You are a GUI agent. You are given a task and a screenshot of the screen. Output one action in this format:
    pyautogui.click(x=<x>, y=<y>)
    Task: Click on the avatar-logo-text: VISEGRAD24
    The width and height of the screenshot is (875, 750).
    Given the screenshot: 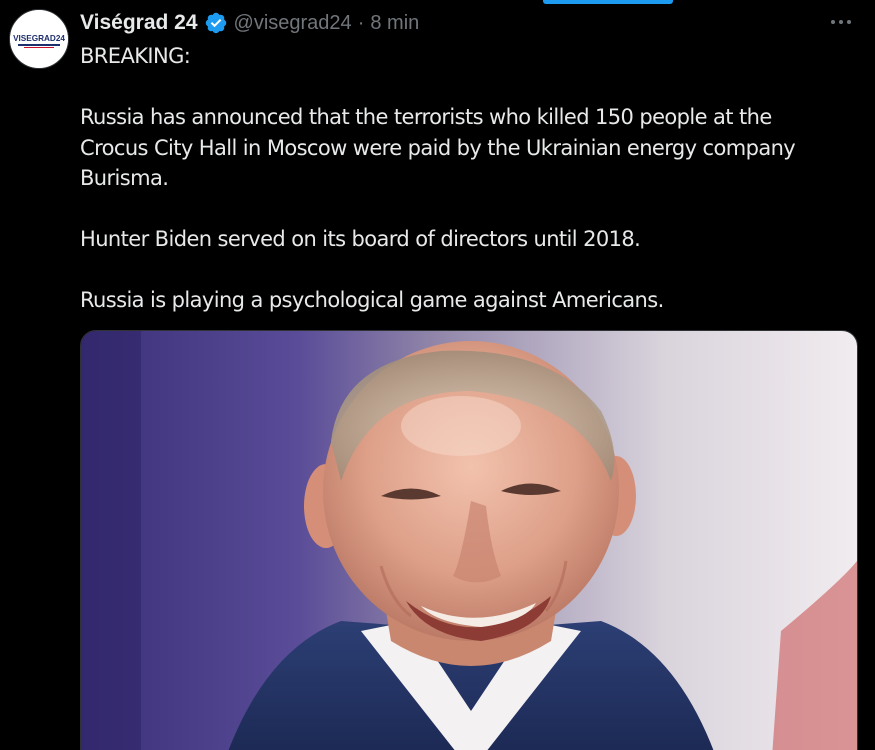 What is the action you would take?
    pyautogui.click(x=39, y=38)
    